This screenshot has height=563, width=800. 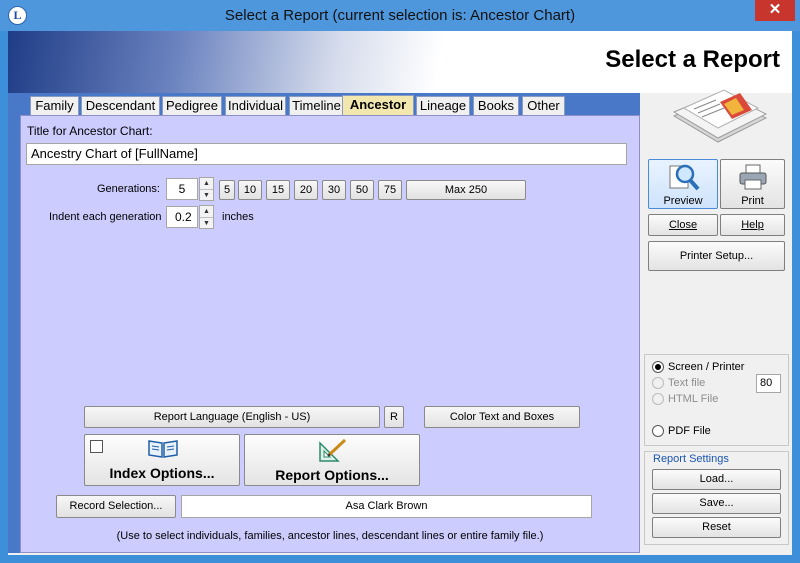 What do you see at coordinates (689, 431) in the screenshot?
I see `output-pdf-file-label: PDF File` at bounding box center [689, 431].